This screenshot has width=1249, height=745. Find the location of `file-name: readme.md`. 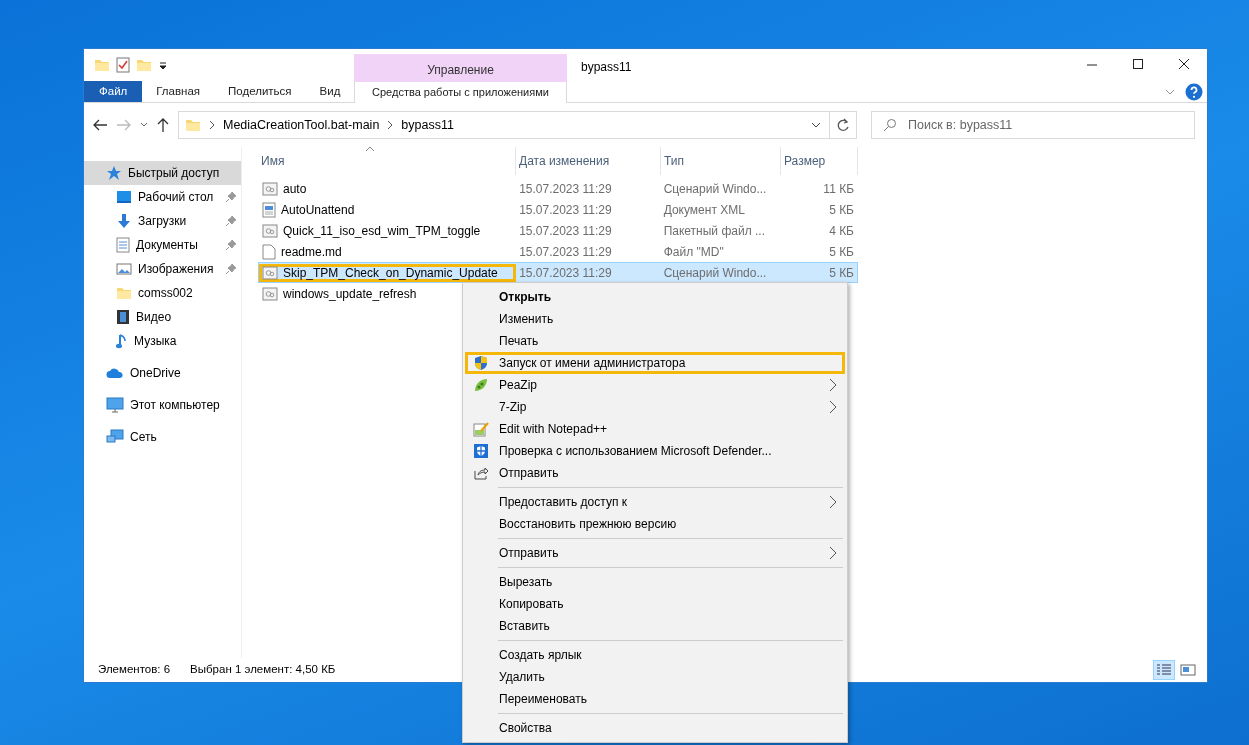

file-name: readme.md is located at coordinates (311, 252).